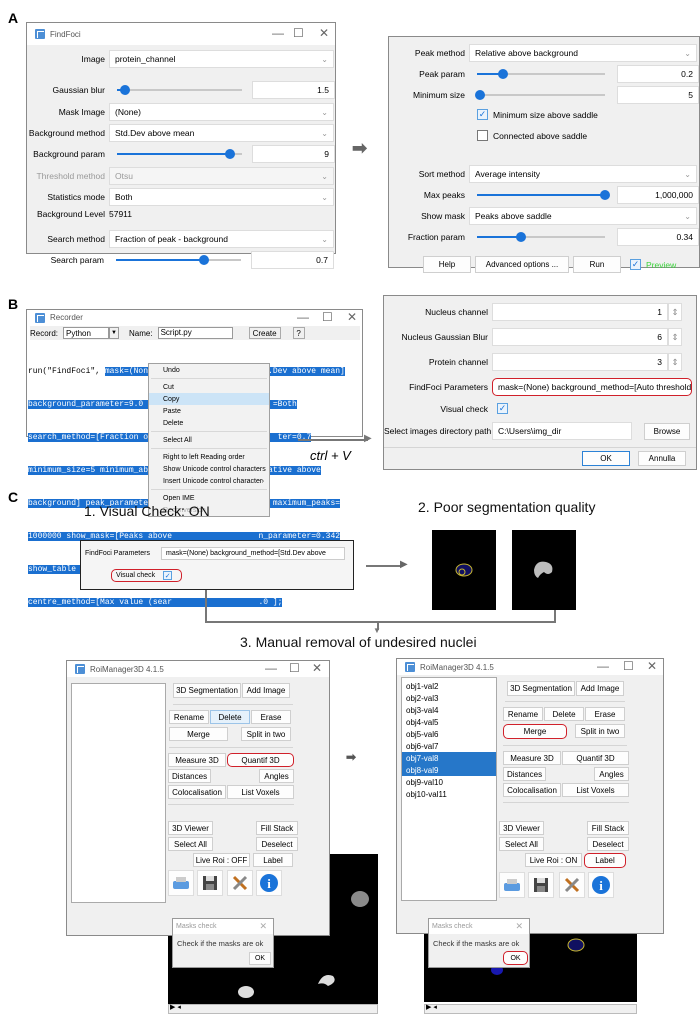 This screenshot has width=700, height=1021. What do you see at coordinates (198, 734) in the screenshot?
I see `merge-button: Merge` at bounding box center [198, 734].